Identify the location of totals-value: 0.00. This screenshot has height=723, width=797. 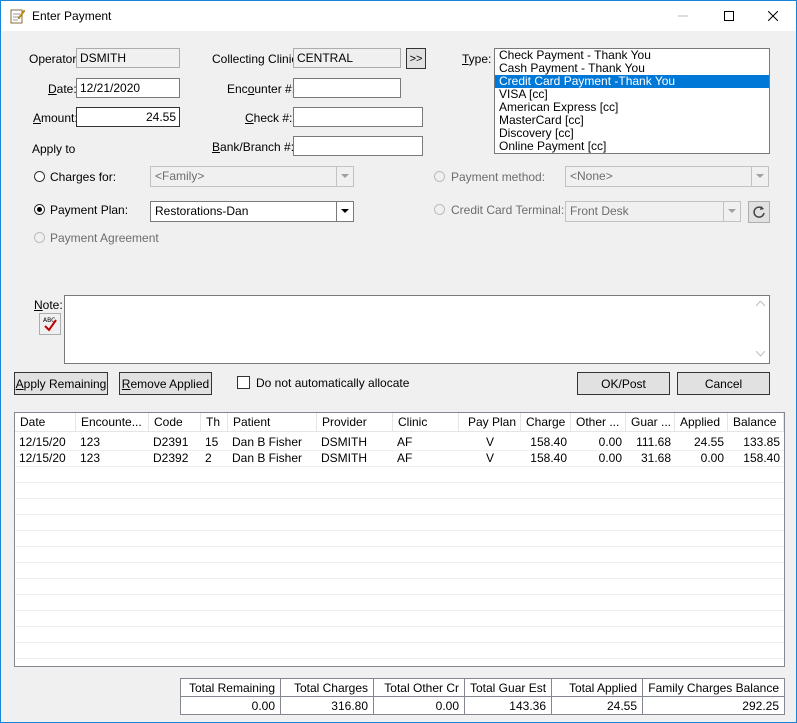
(231, 706).